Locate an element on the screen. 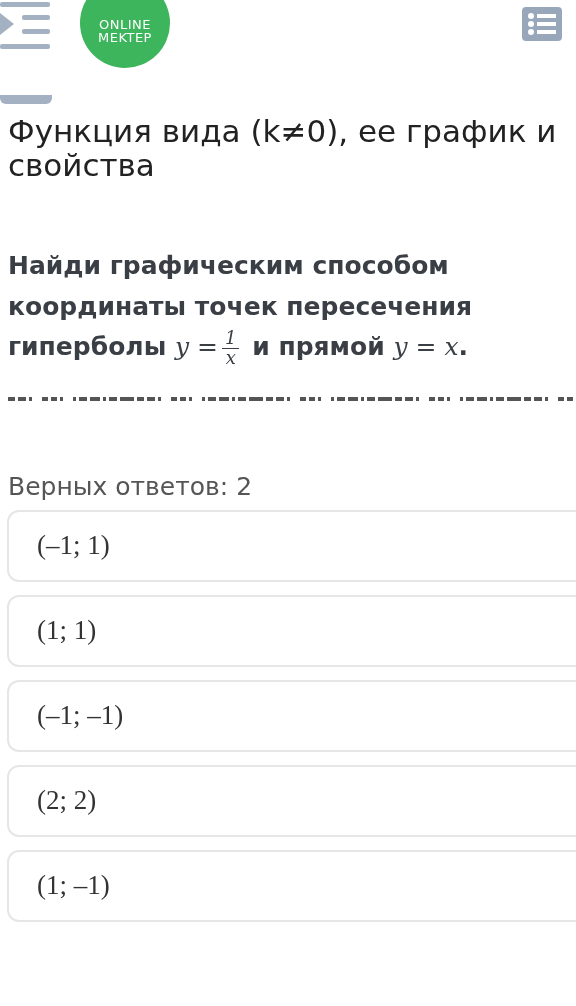  answer-option: (–1; –1) is located at coordinates (291, 715).